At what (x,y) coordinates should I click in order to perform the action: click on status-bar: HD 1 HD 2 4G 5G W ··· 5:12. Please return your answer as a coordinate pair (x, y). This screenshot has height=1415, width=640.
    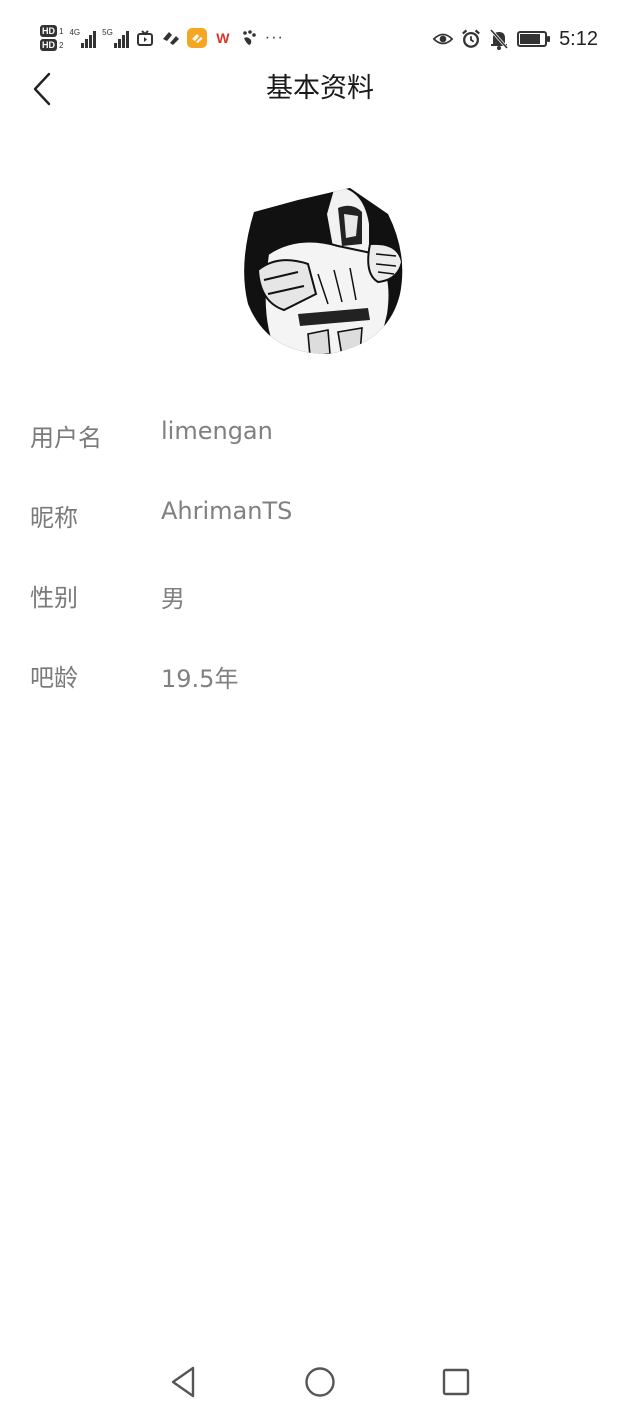
    Looking at the image, I should click on (320, 35).